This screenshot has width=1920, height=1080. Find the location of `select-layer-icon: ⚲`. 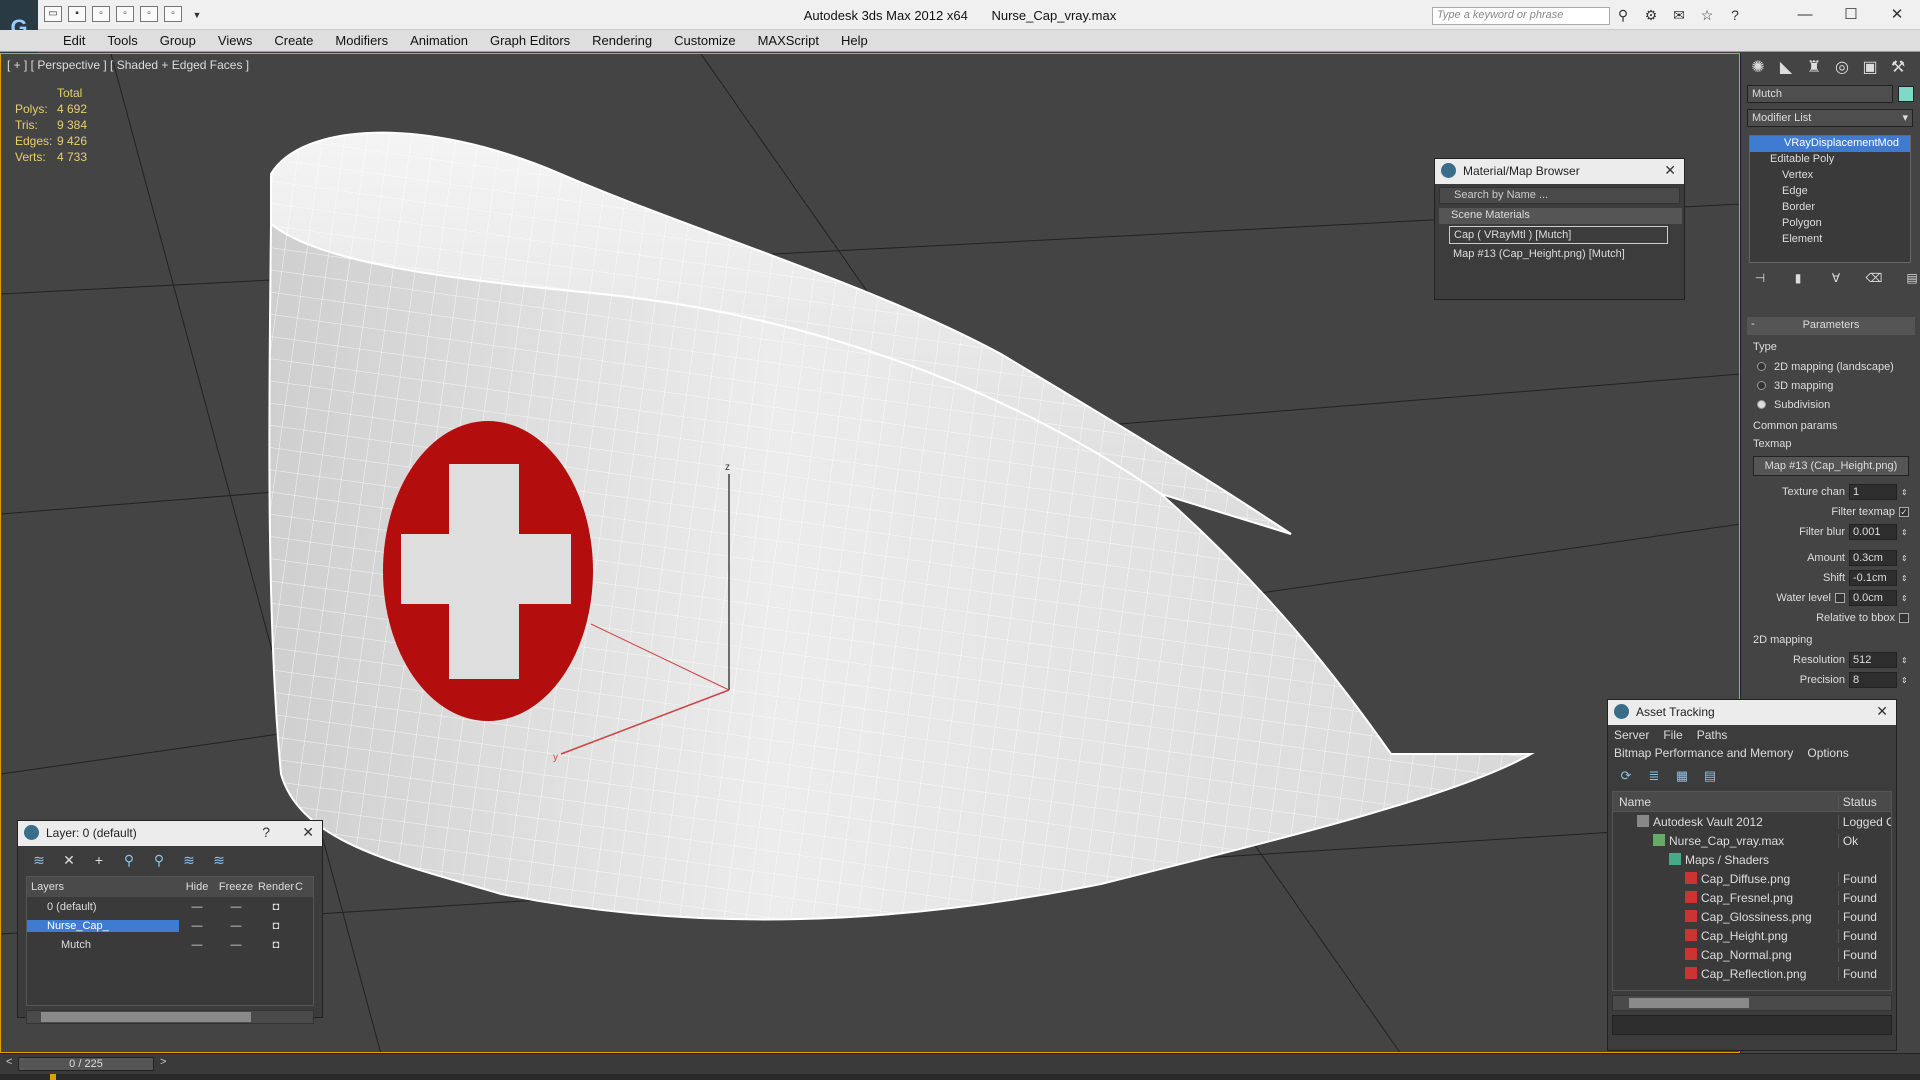

select-layer-icon: ⚲ is located at coordinates (159, 861).